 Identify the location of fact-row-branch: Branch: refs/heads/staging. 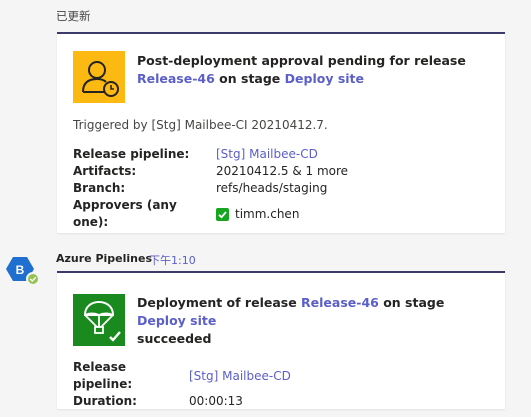
(210, 188).